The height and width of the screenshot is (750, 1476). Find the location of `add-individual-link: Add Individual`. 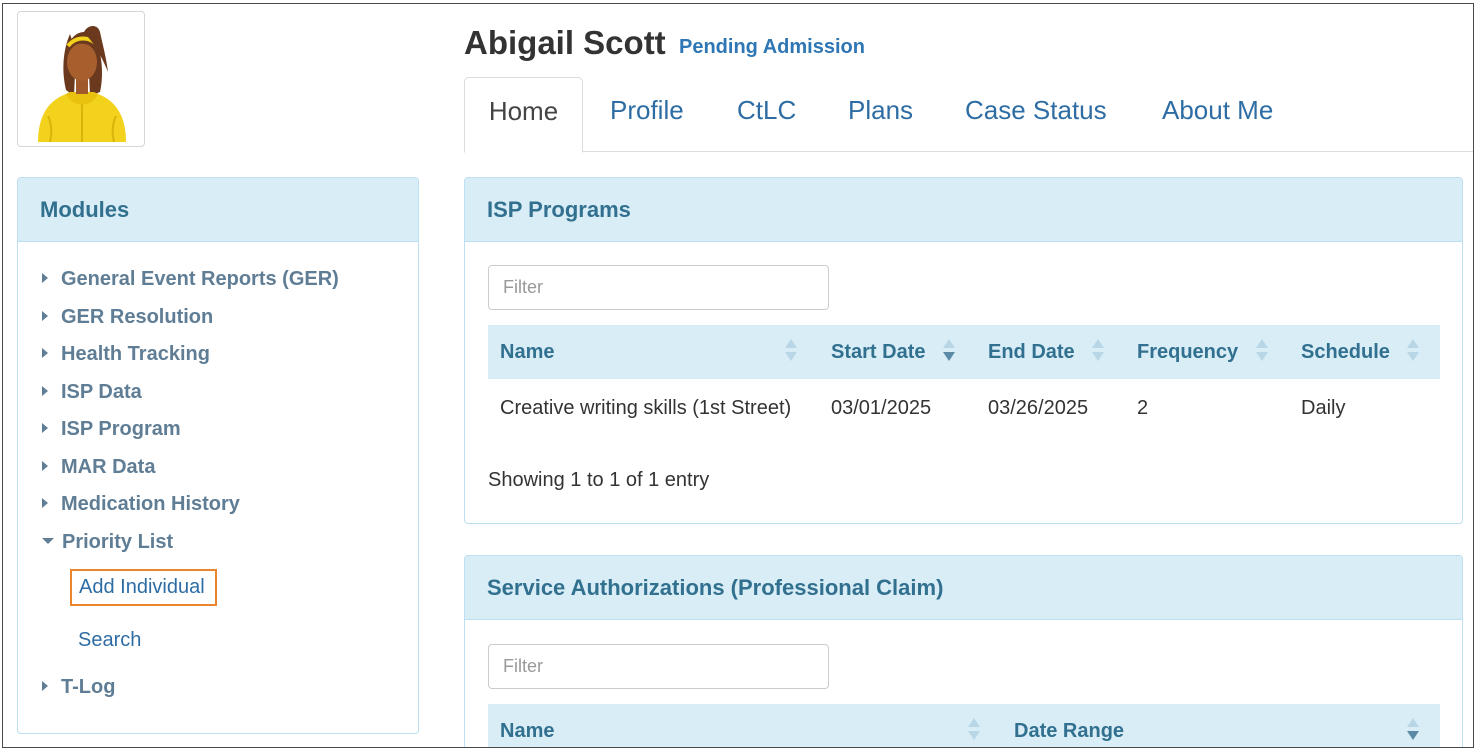

add-individual-link: Add Individual is located at coordinates (143, 587).